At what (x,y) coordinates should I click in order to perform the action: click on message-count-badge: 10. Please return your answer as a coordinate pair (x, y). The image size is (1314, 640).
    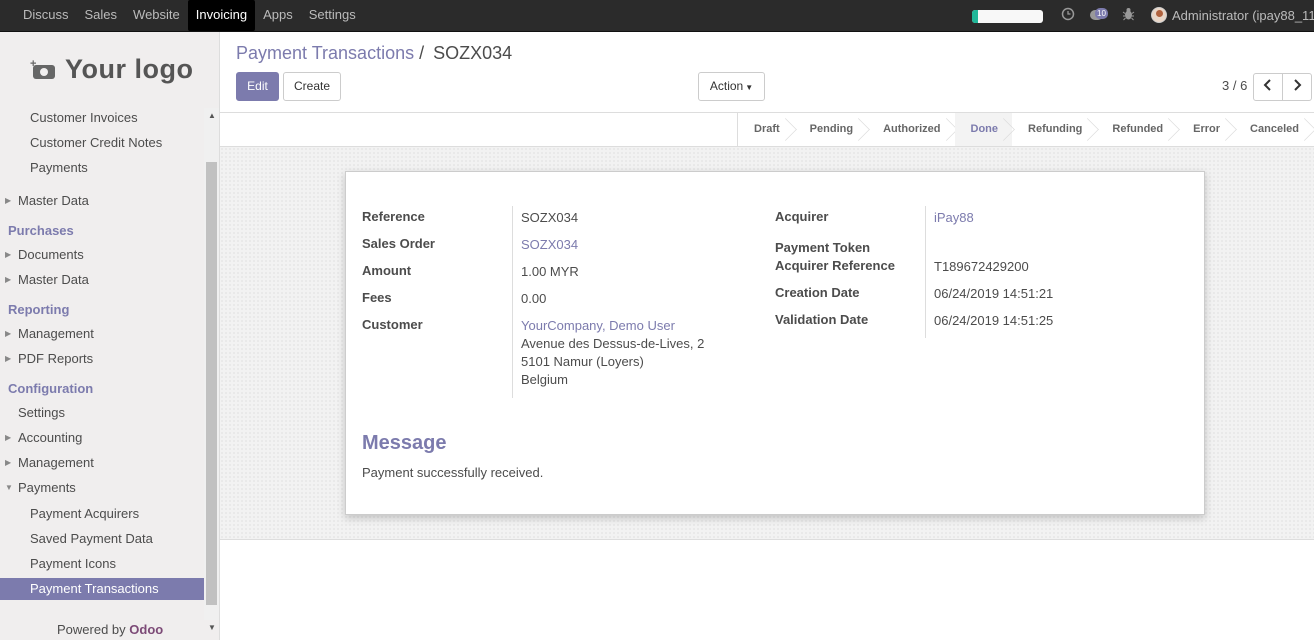
    Looking at the image, I should click on (1101, 13).